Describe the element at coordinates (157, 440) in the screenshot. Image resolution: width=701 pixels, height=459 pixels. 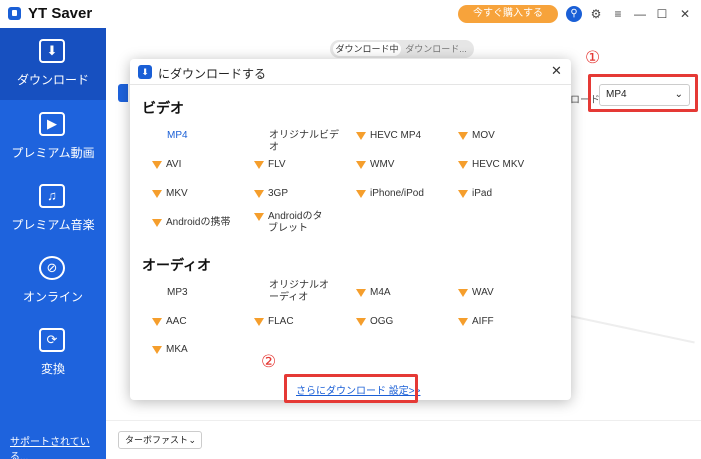
I see `speed-mode-value: ターボファスト` at that location.